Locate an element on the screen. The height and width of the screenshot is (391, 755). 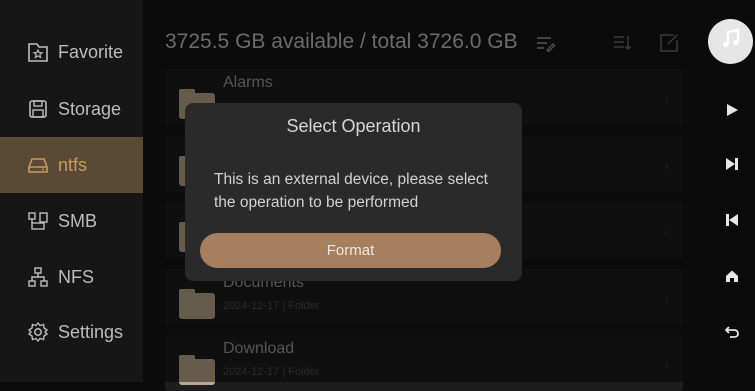
sidebar-item-favorite: Favorite is located at coordinates (71, 52).